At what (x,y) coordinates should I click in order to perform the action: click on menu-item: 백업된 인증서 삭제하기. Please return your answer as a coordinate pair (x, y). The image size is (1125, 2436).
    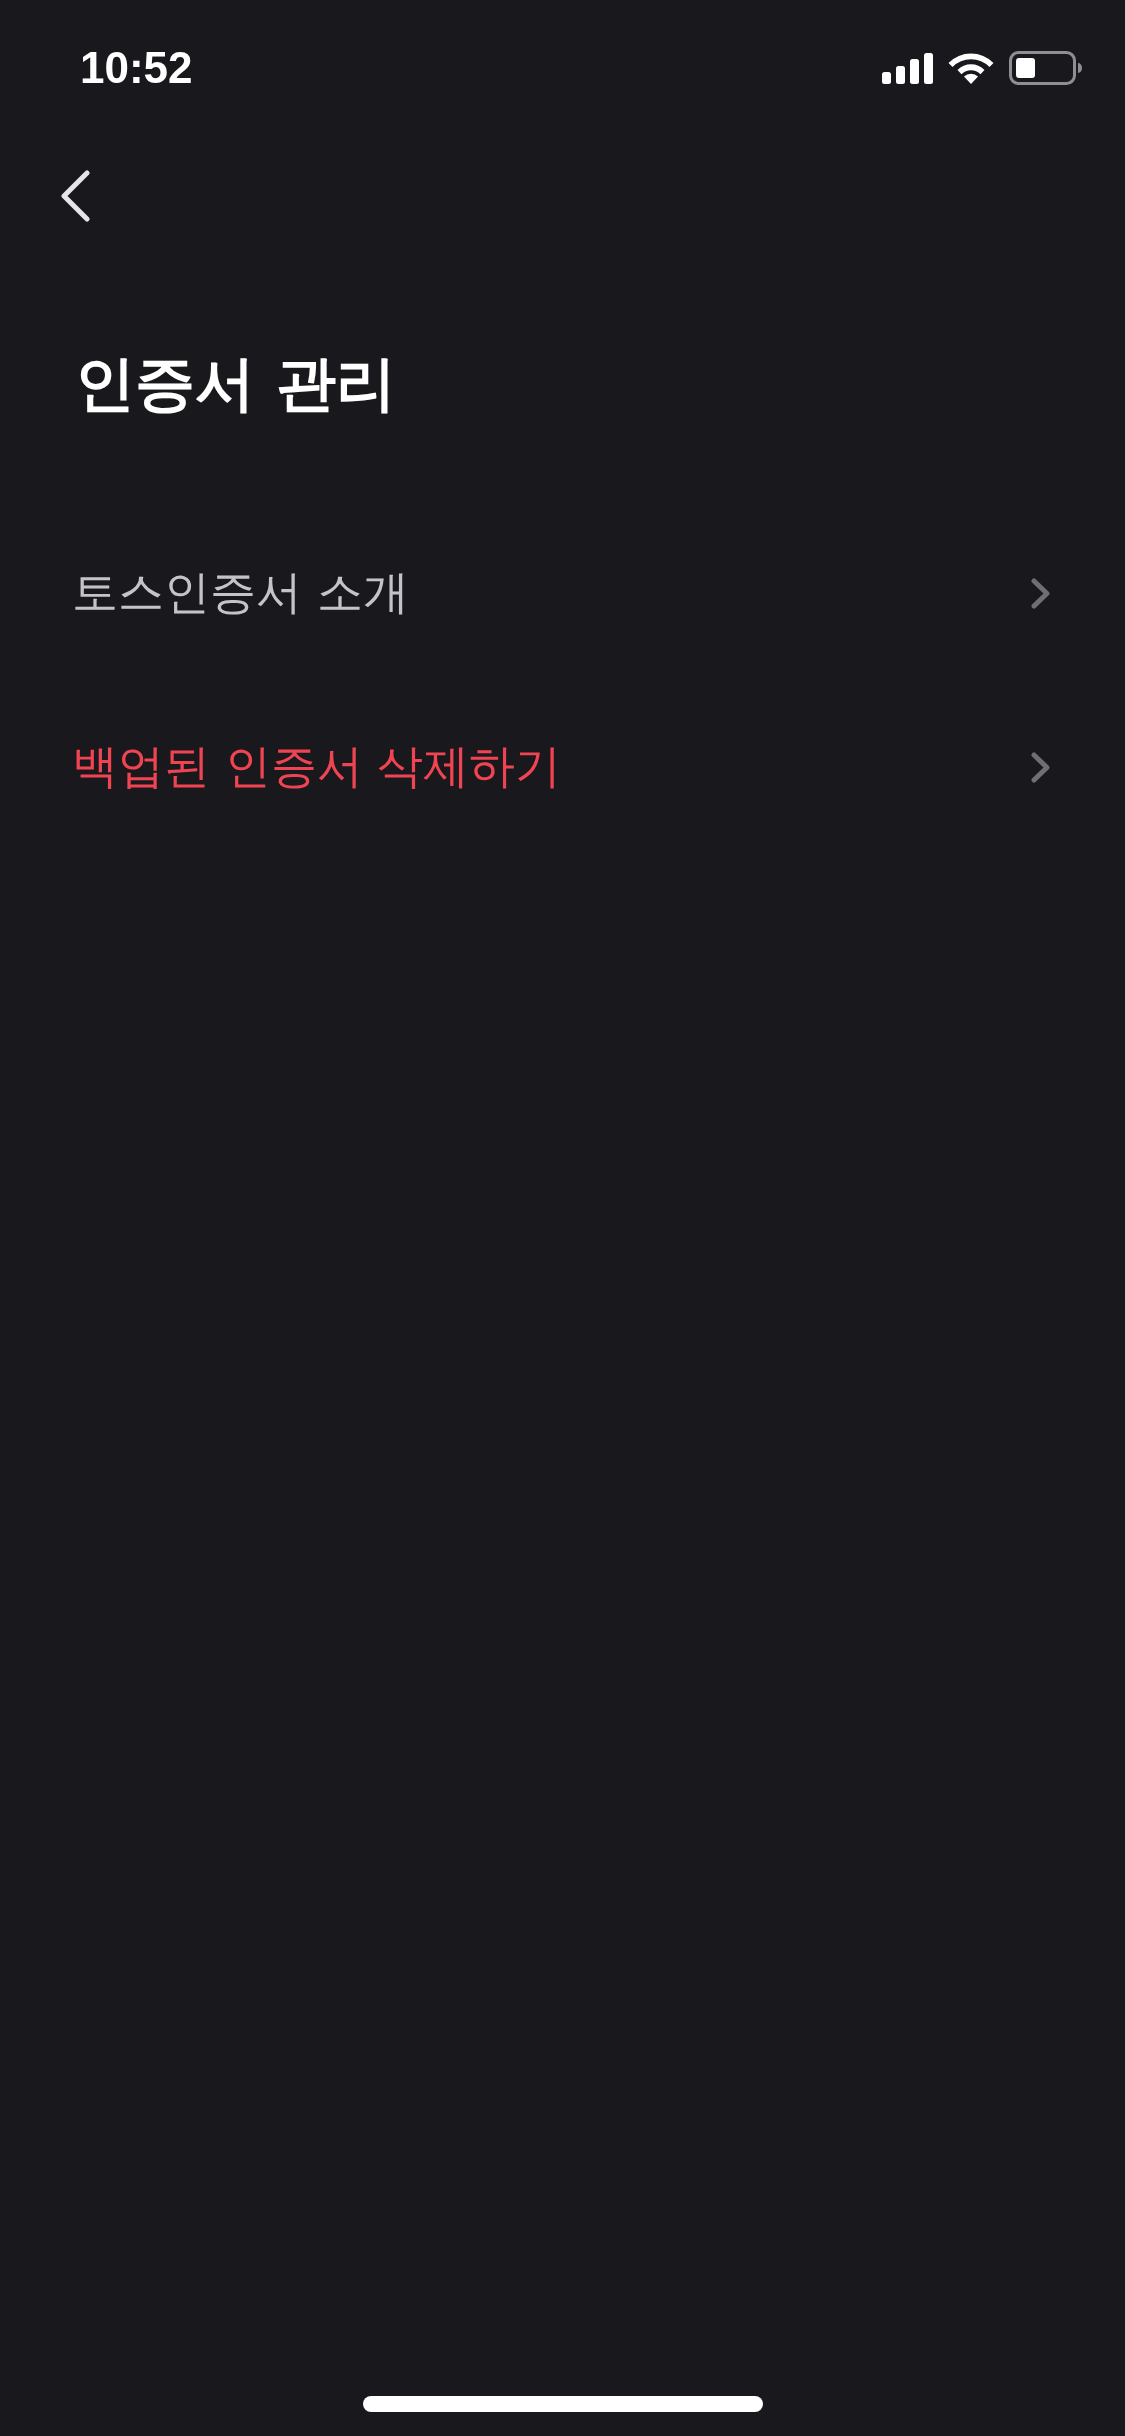
    Looking at the image, I should click on (562, 767).